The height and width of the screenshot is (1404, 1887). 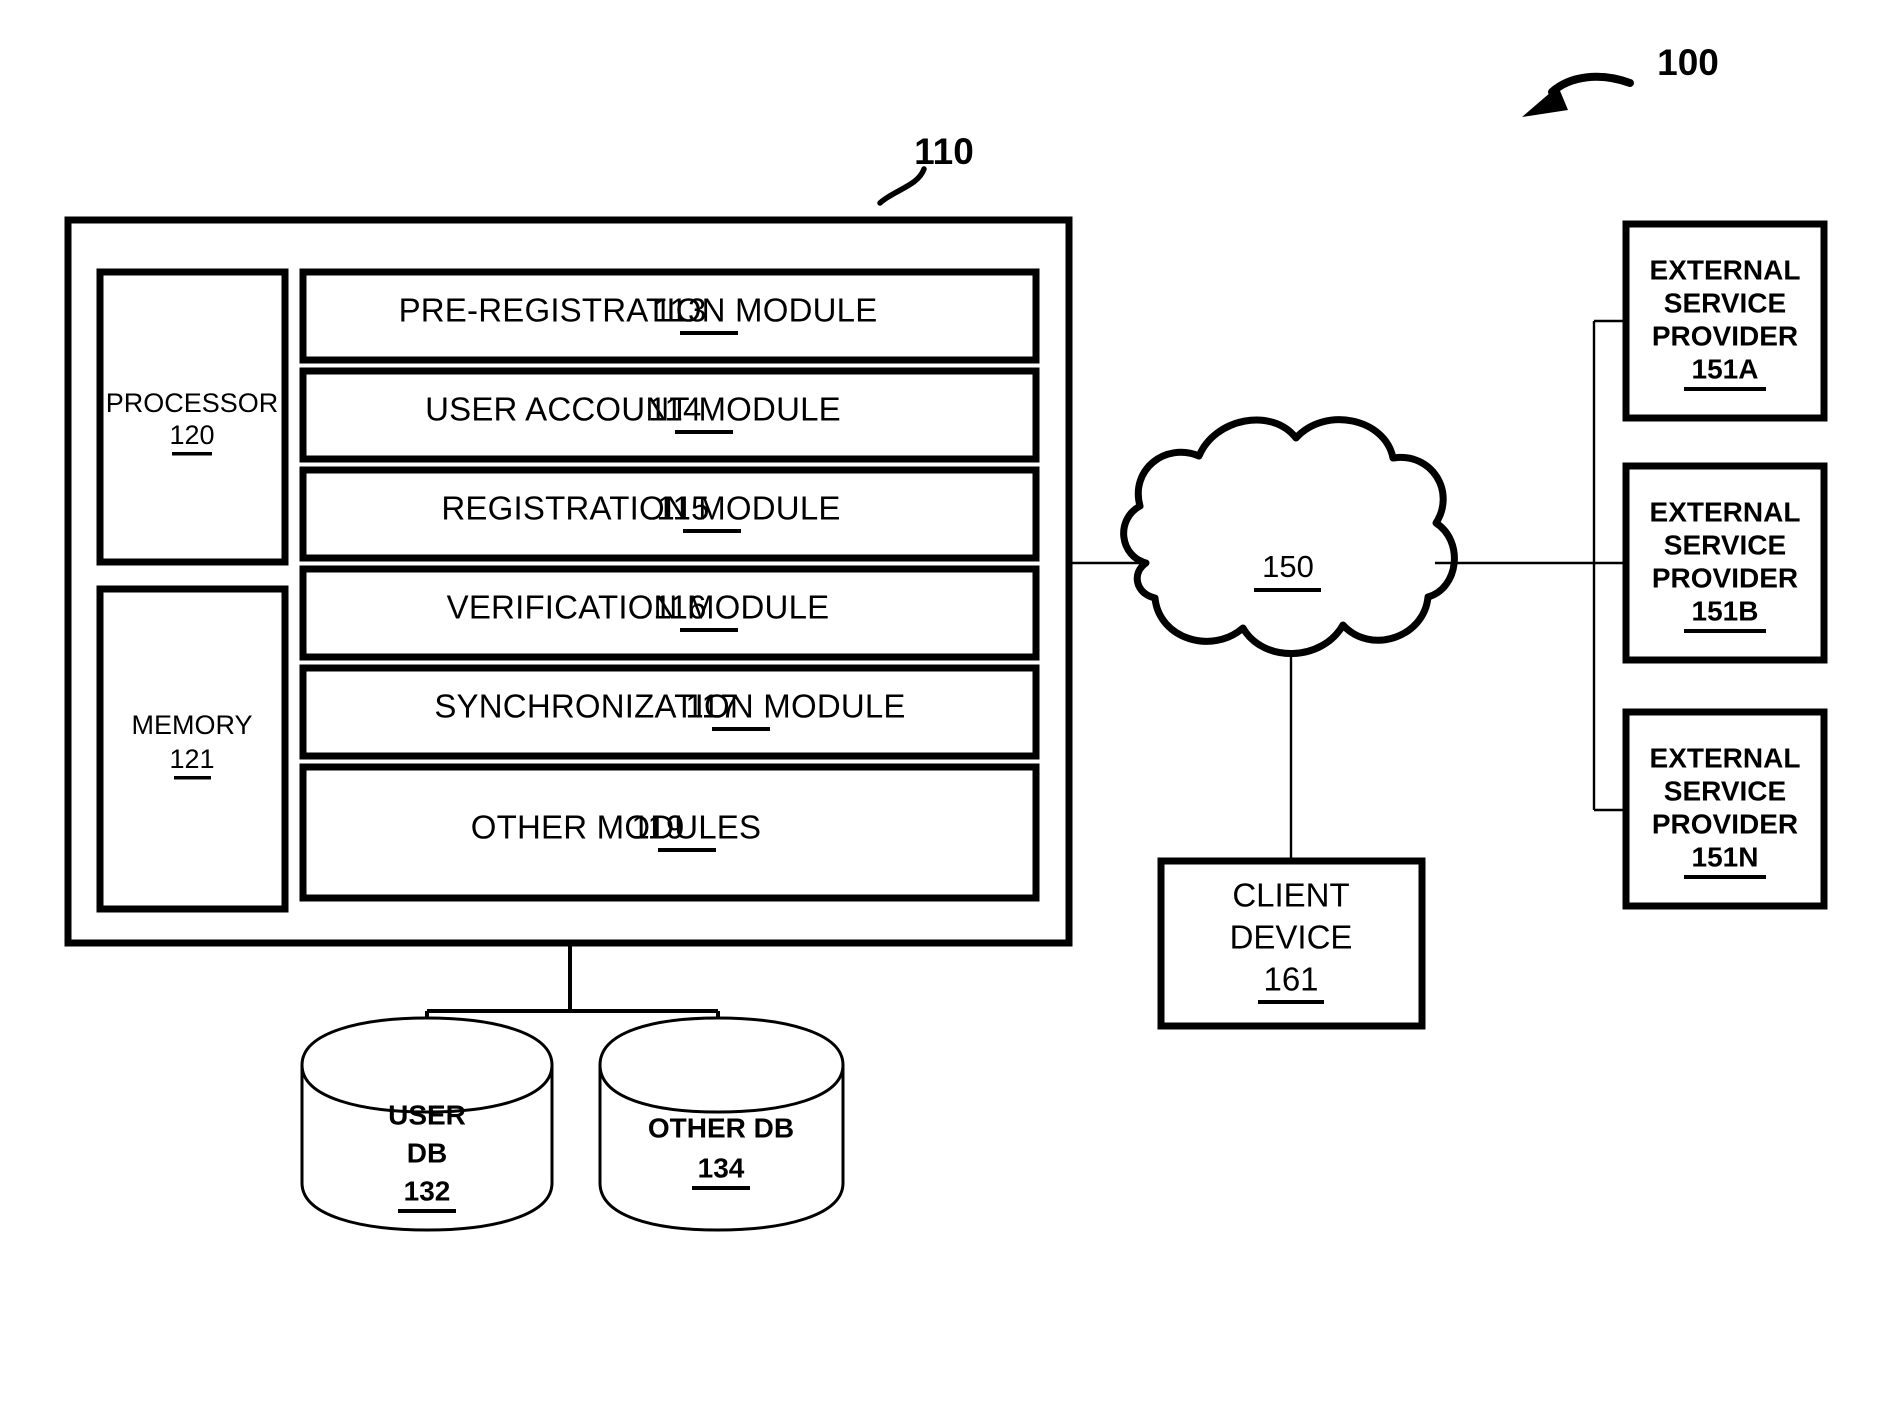 I want to click on module-row-3: VERIFICATION MODULE 116, so click(x=638, y=610).